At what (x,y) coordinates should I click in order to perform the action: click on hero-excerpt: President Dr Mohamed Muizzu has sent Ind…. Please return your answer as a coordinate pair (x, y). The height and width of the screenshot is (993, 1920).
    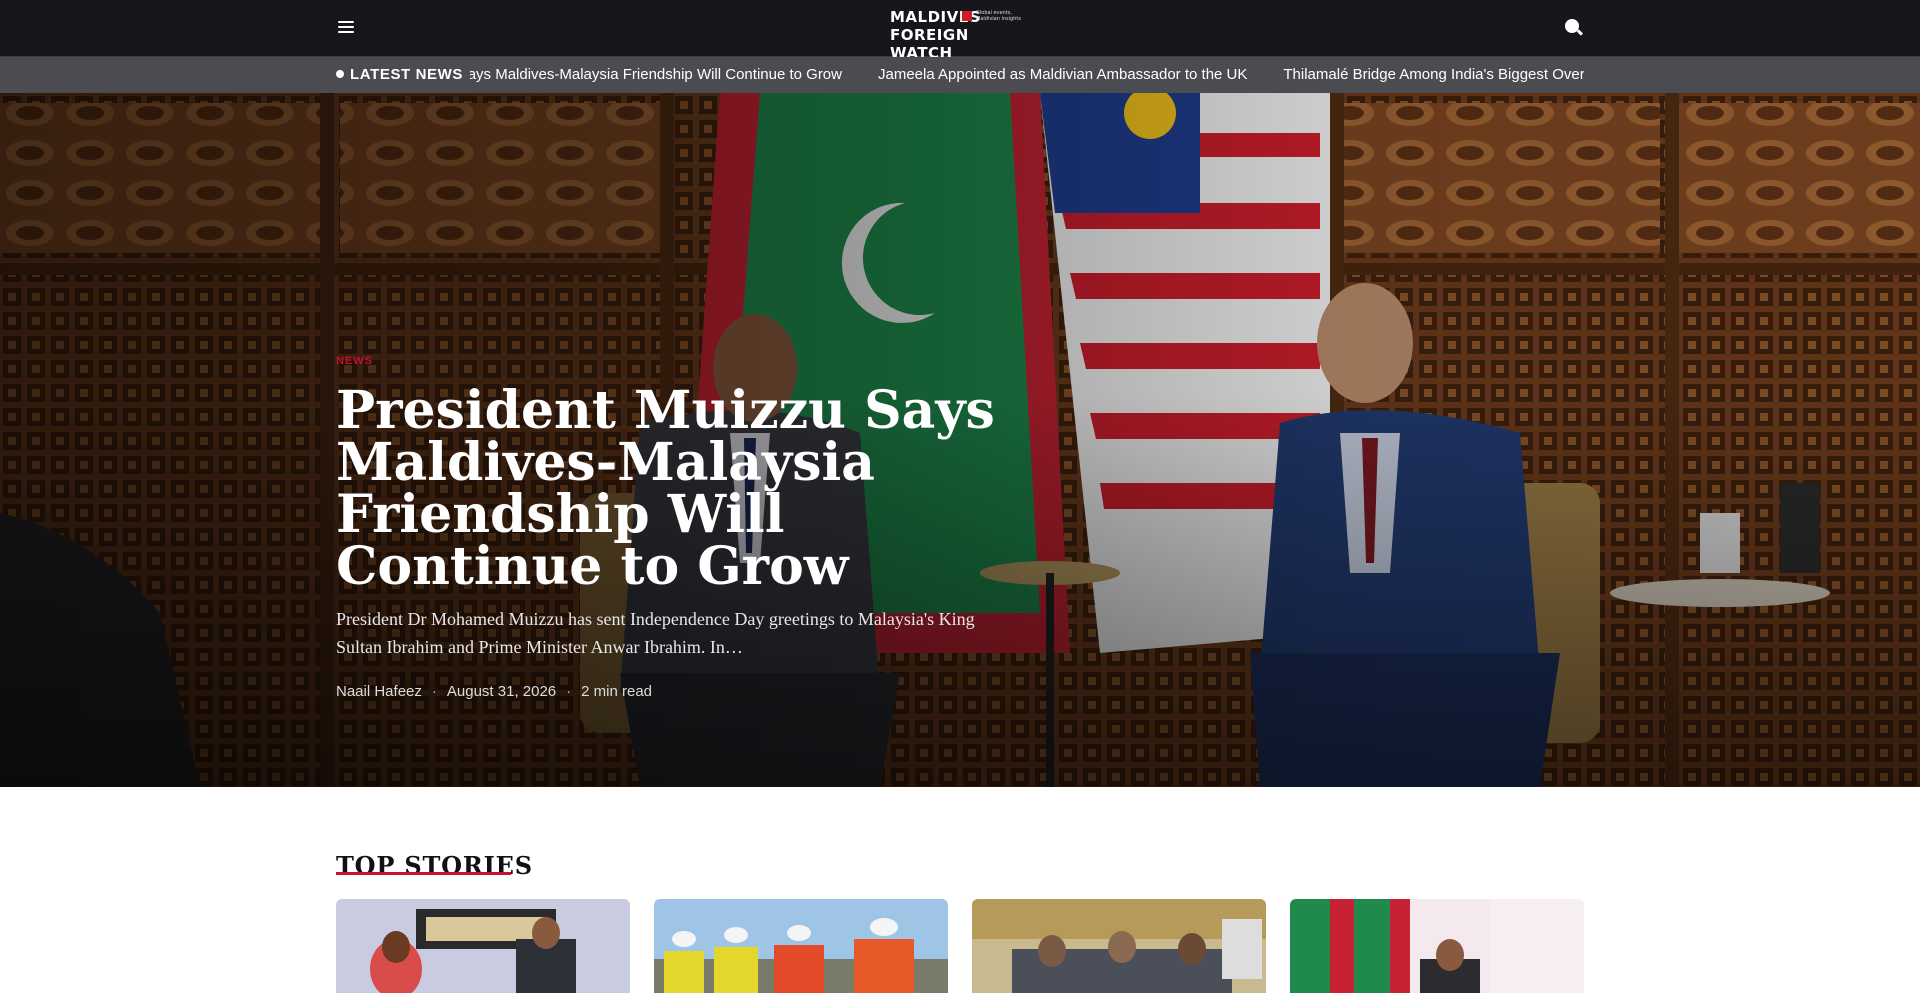
    Looking at the image, I should click on (655, 633).